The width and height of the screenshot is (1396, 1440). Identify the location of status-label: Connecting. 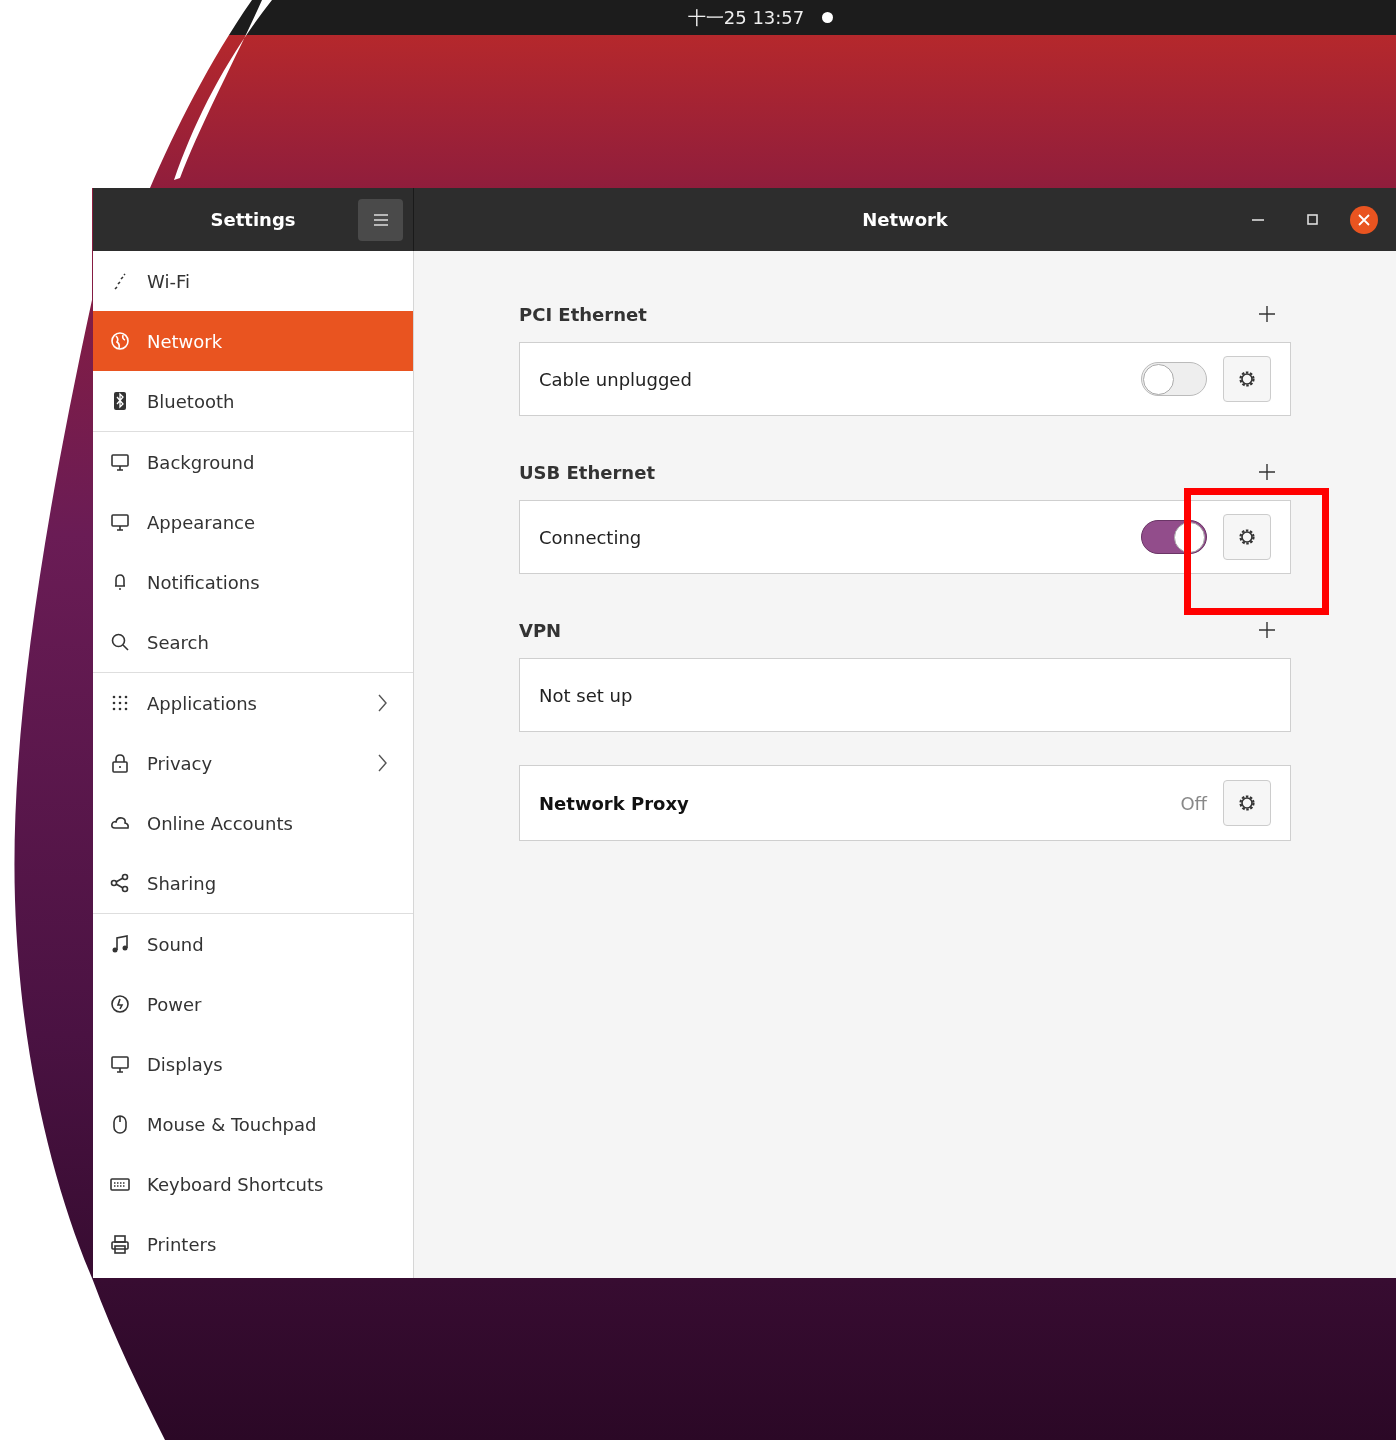
(591, 537).